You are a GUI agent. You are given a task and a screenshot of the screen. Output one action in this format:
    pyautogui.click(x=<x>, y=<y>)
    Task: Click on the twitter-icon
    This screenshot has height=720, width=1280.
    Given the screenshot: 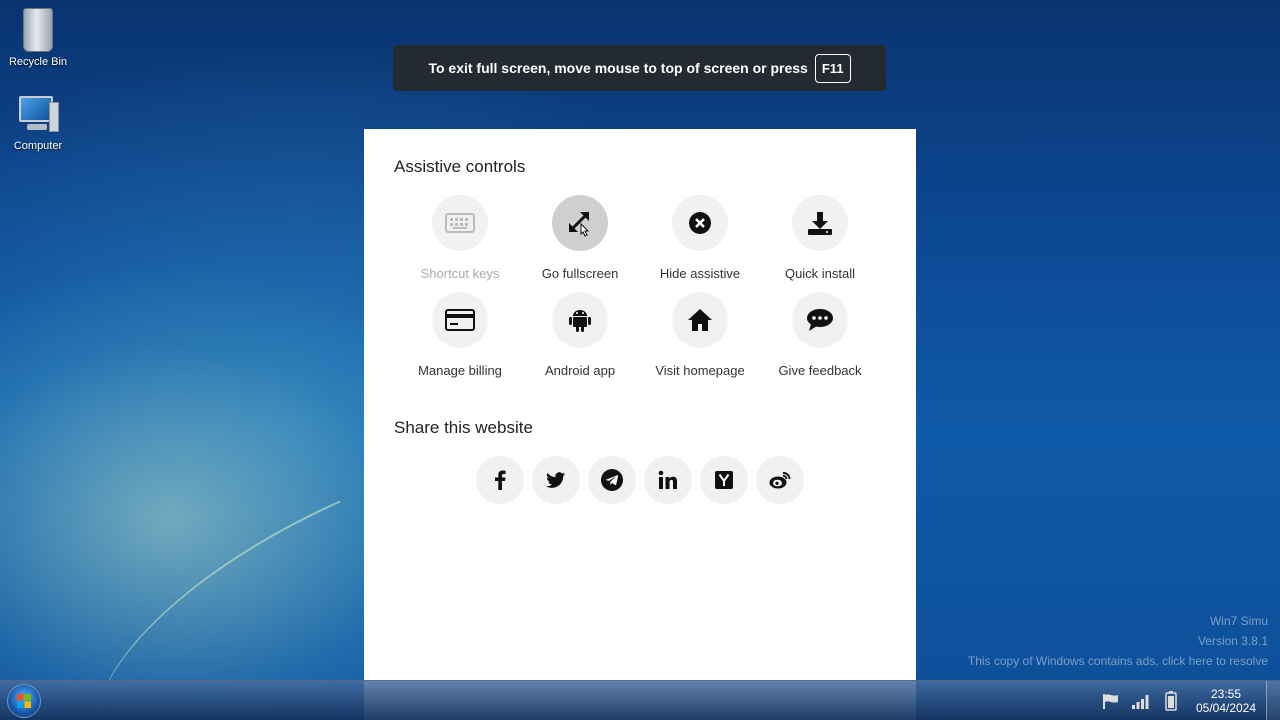 What is the action you would take?
    pyautogui.click(x=556, y=479)
    